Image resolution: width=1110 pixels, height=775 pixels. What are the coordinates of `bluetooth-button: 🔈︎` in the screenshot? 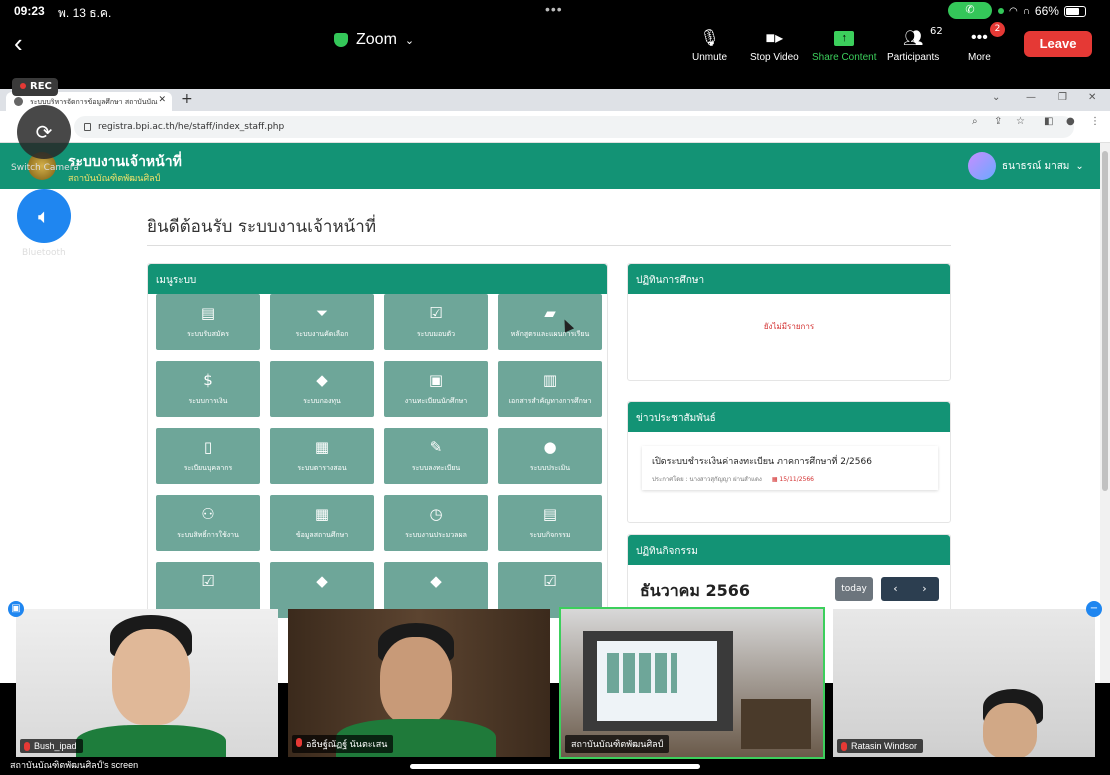 It's located at (44, 216).